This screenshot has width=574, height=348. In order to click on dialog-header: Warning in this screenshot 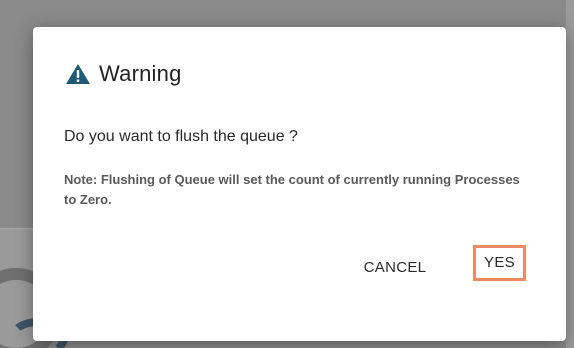, I will do `click(123, 74)`.